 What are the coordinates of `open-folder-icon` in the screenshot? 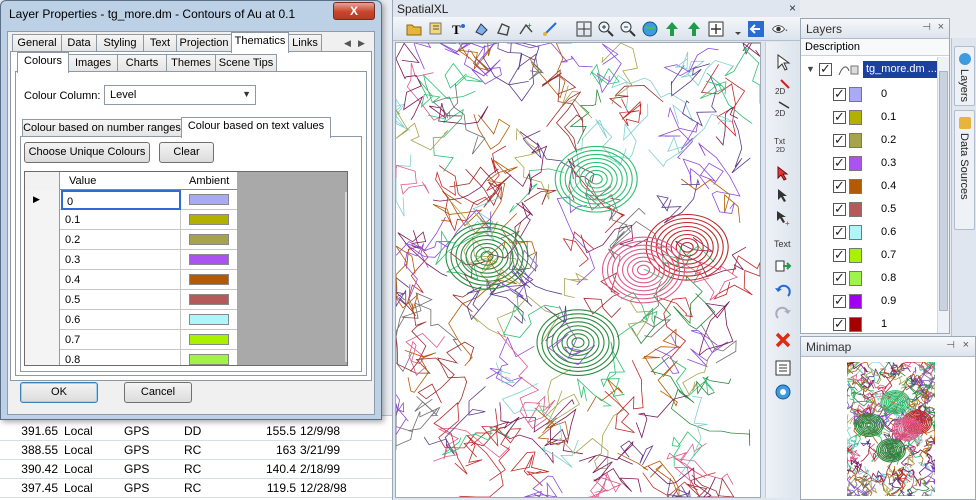 It's located at (414, 29).